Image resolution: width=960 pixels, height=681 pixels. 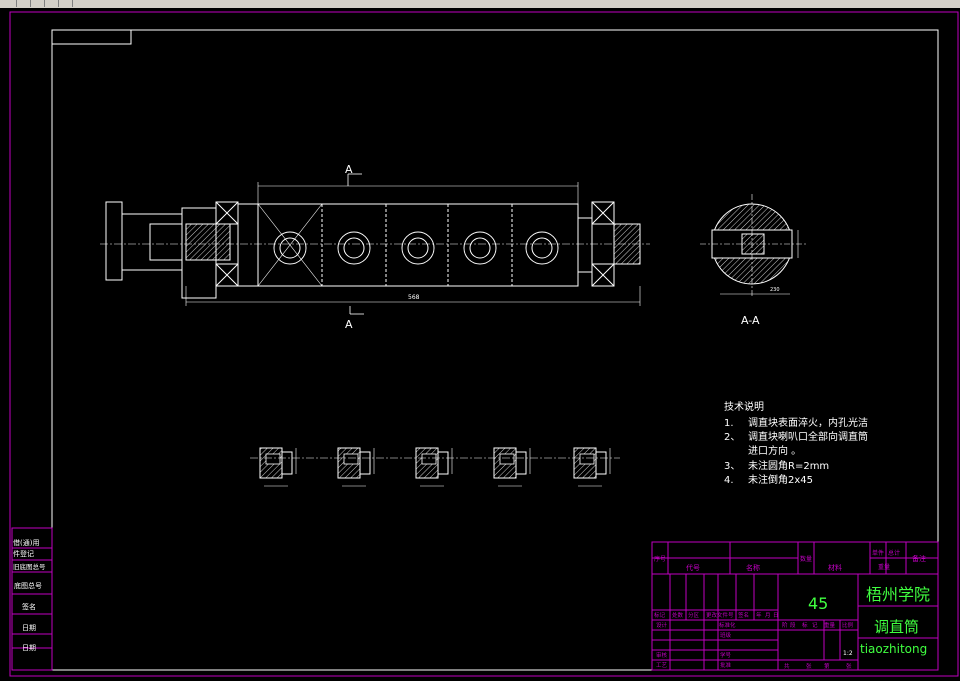 What do you see at coordinates (815, 625) in the screenshot?
I see `stage-label: 记` at bounding box center [815, 625].